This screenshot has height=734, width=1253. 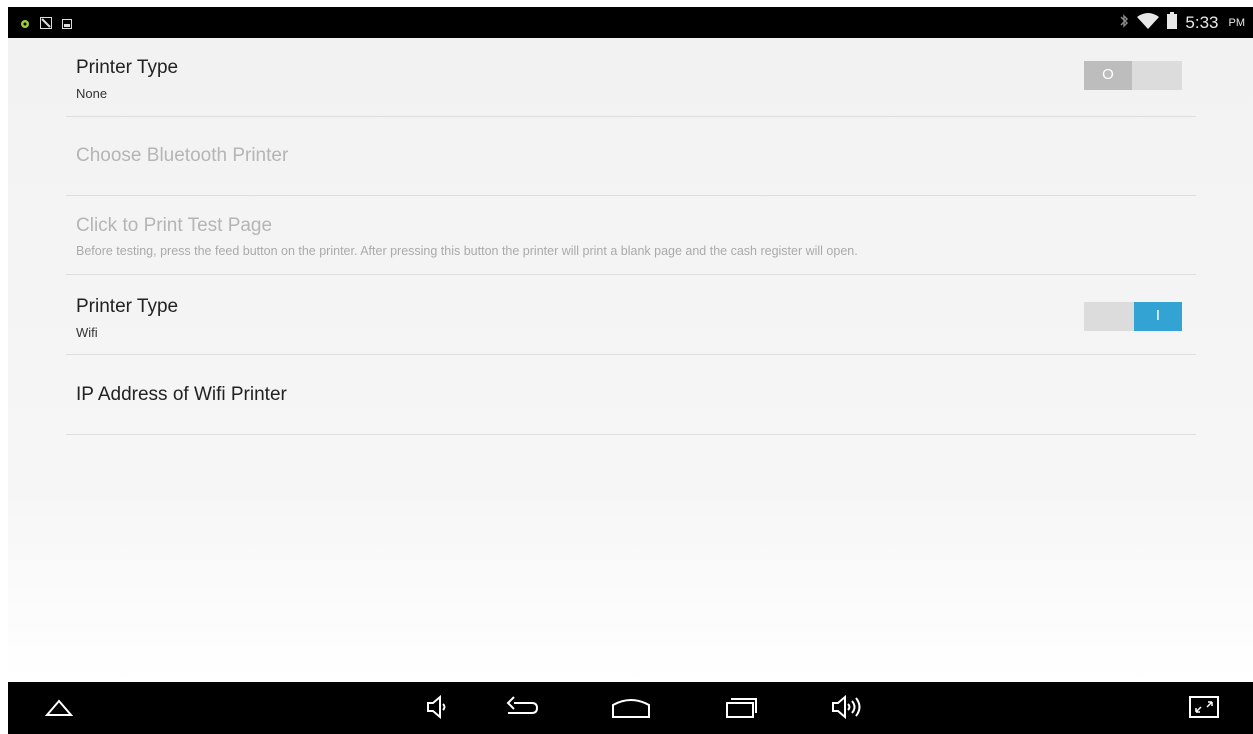 I want to click on clock-ampm: PM, so click(x=1237, y=23).